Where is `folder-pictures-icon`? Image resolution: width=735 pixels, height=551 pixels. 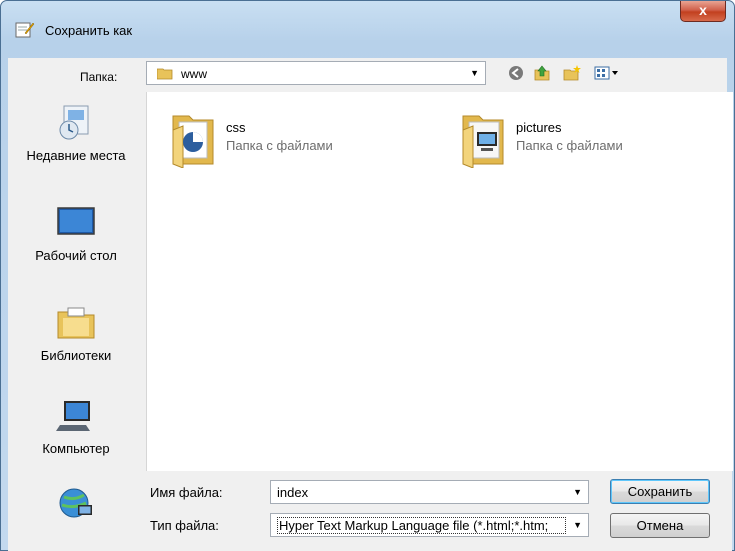
folder-pictures-icon is located at coordinates (483, 141).